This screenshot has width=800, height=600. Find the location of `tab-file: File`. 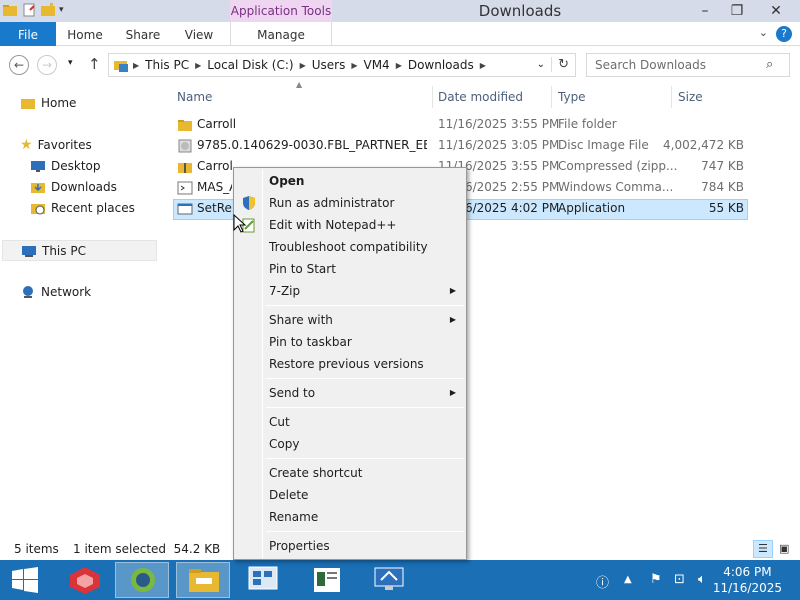

tab-file: File is located at coordinates (28, 34).